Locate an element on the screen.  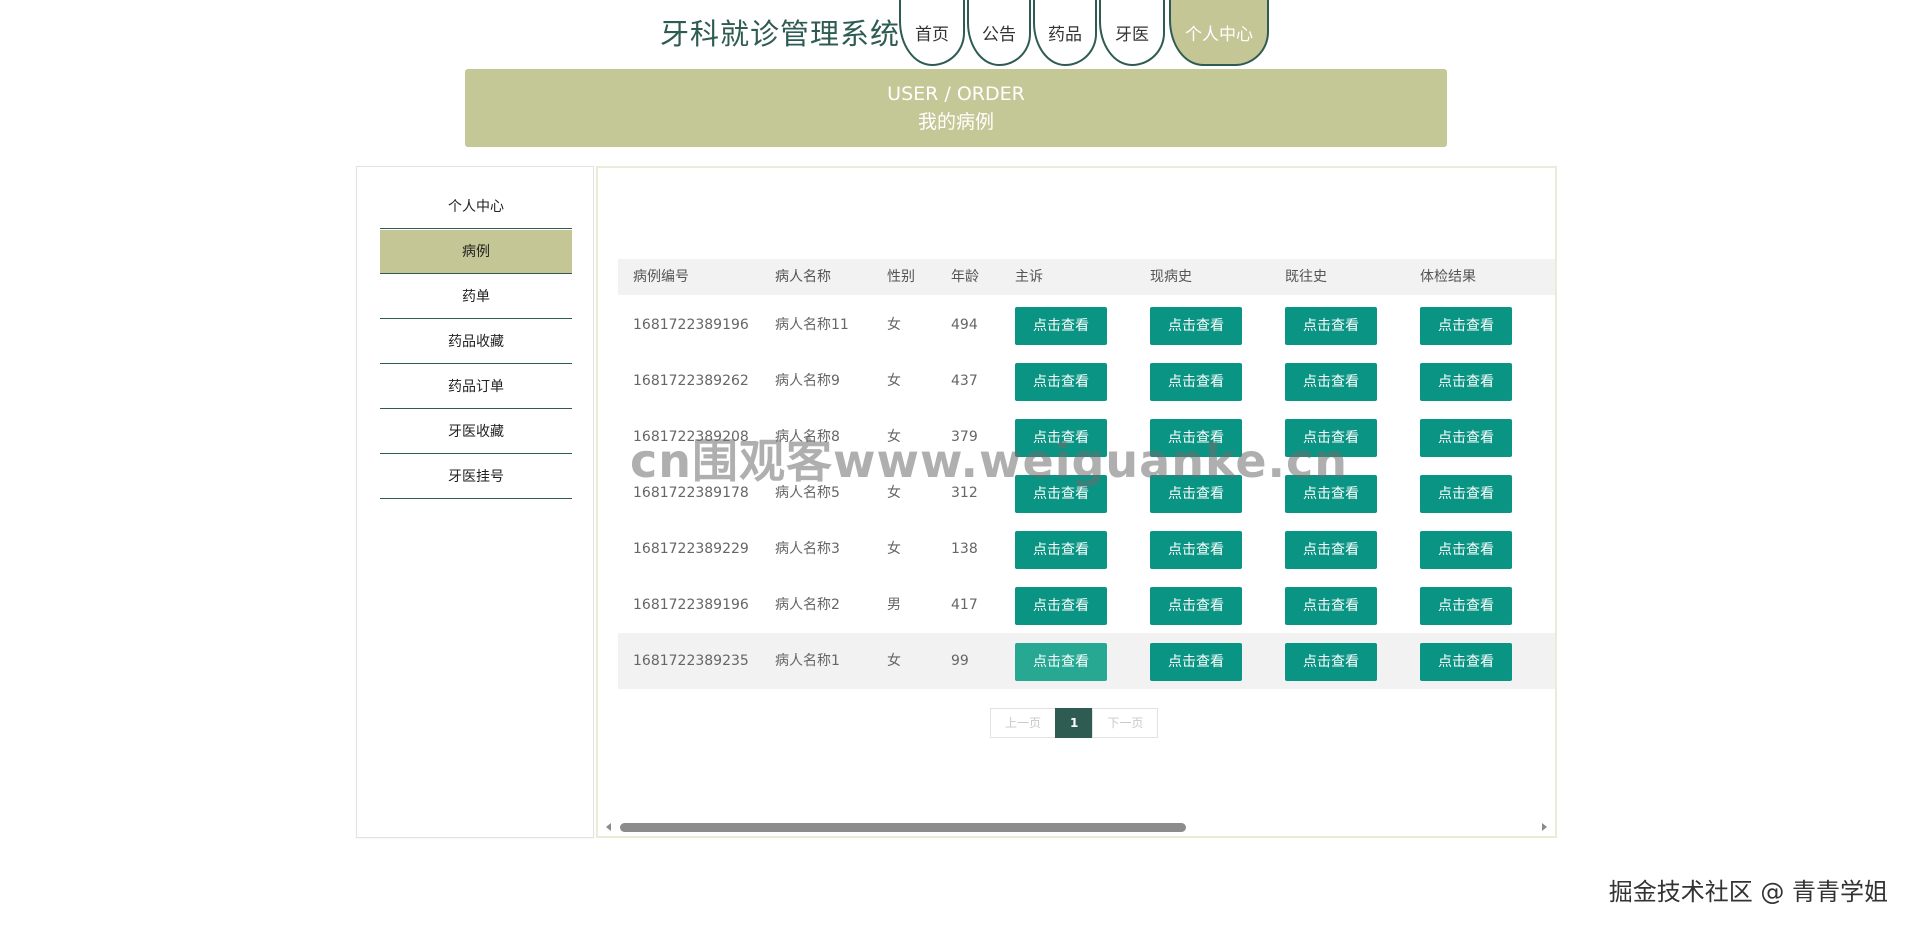
nav-item-0: 首页 is located at coordinates (932, 33).